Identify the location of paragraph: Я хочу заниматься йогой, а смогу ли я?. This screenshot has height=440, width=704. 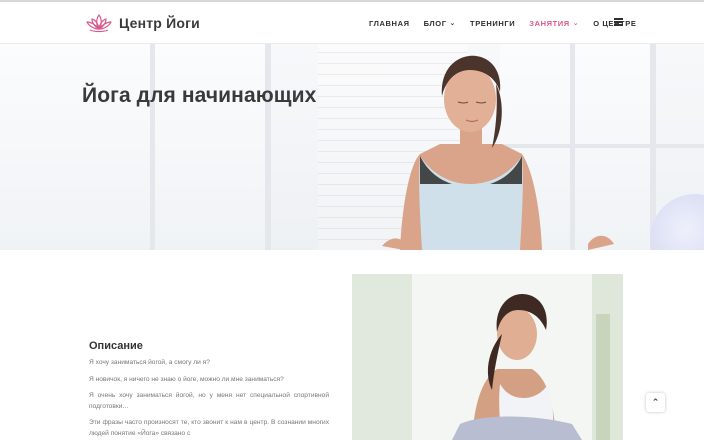
(149, 362).